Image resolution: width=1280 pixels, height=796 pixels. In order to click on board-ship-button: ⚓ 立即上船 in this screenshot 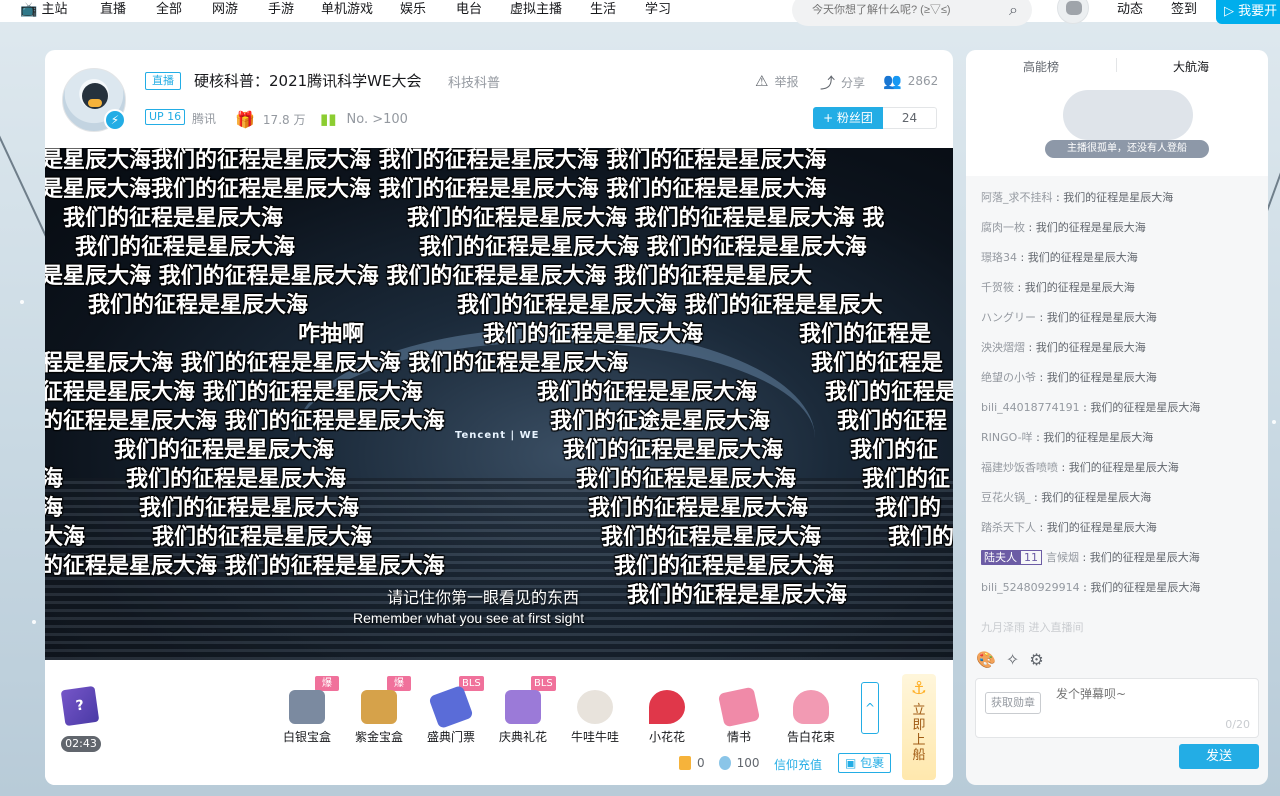, I will do `click(919, 727)`.